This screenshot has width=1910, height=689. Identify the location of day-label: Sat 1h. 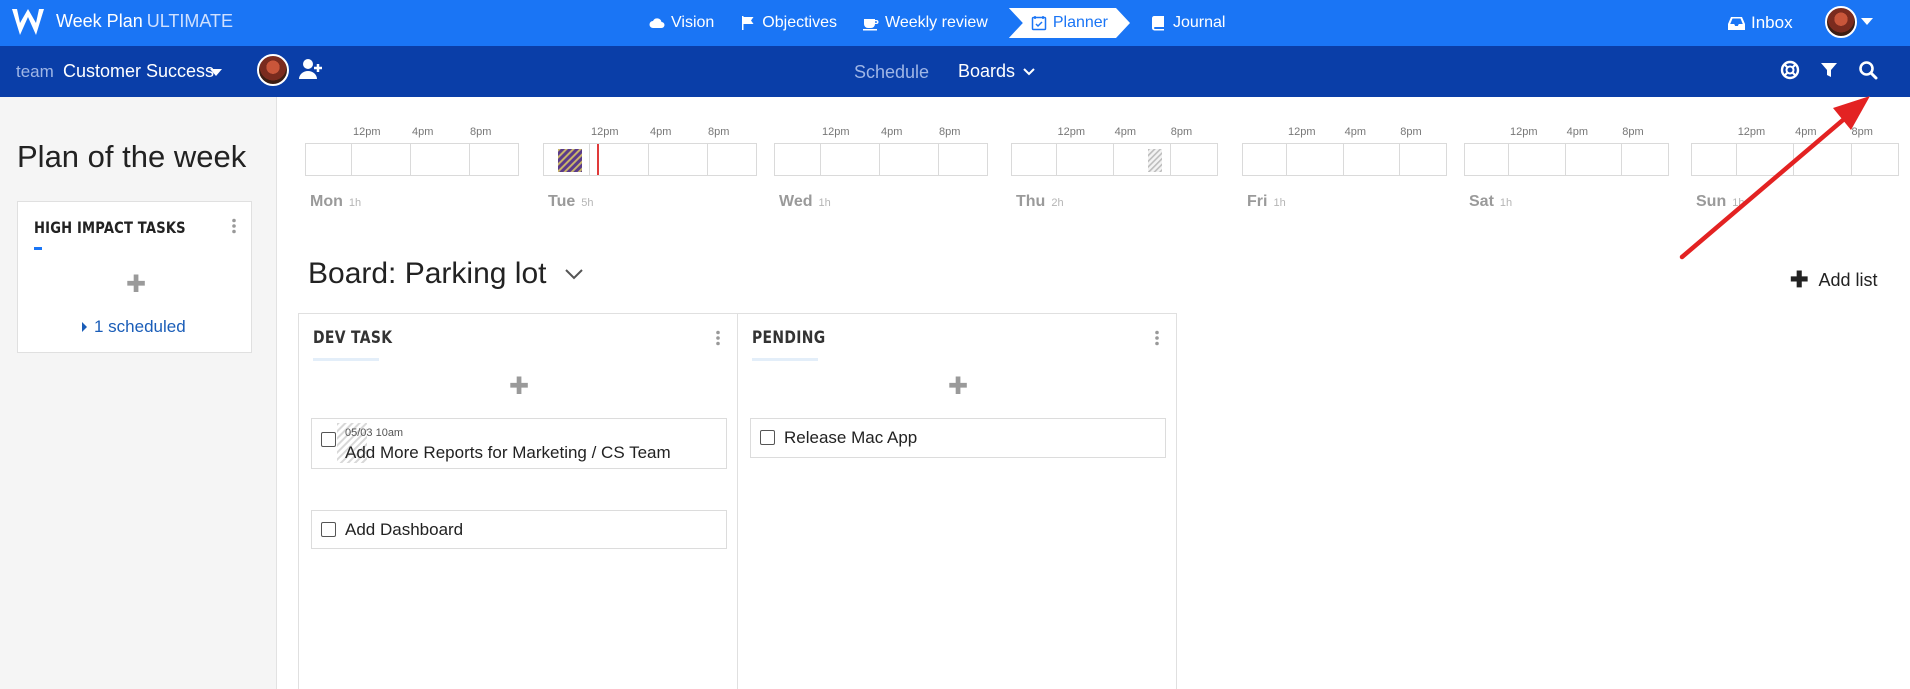
(1490, 202).